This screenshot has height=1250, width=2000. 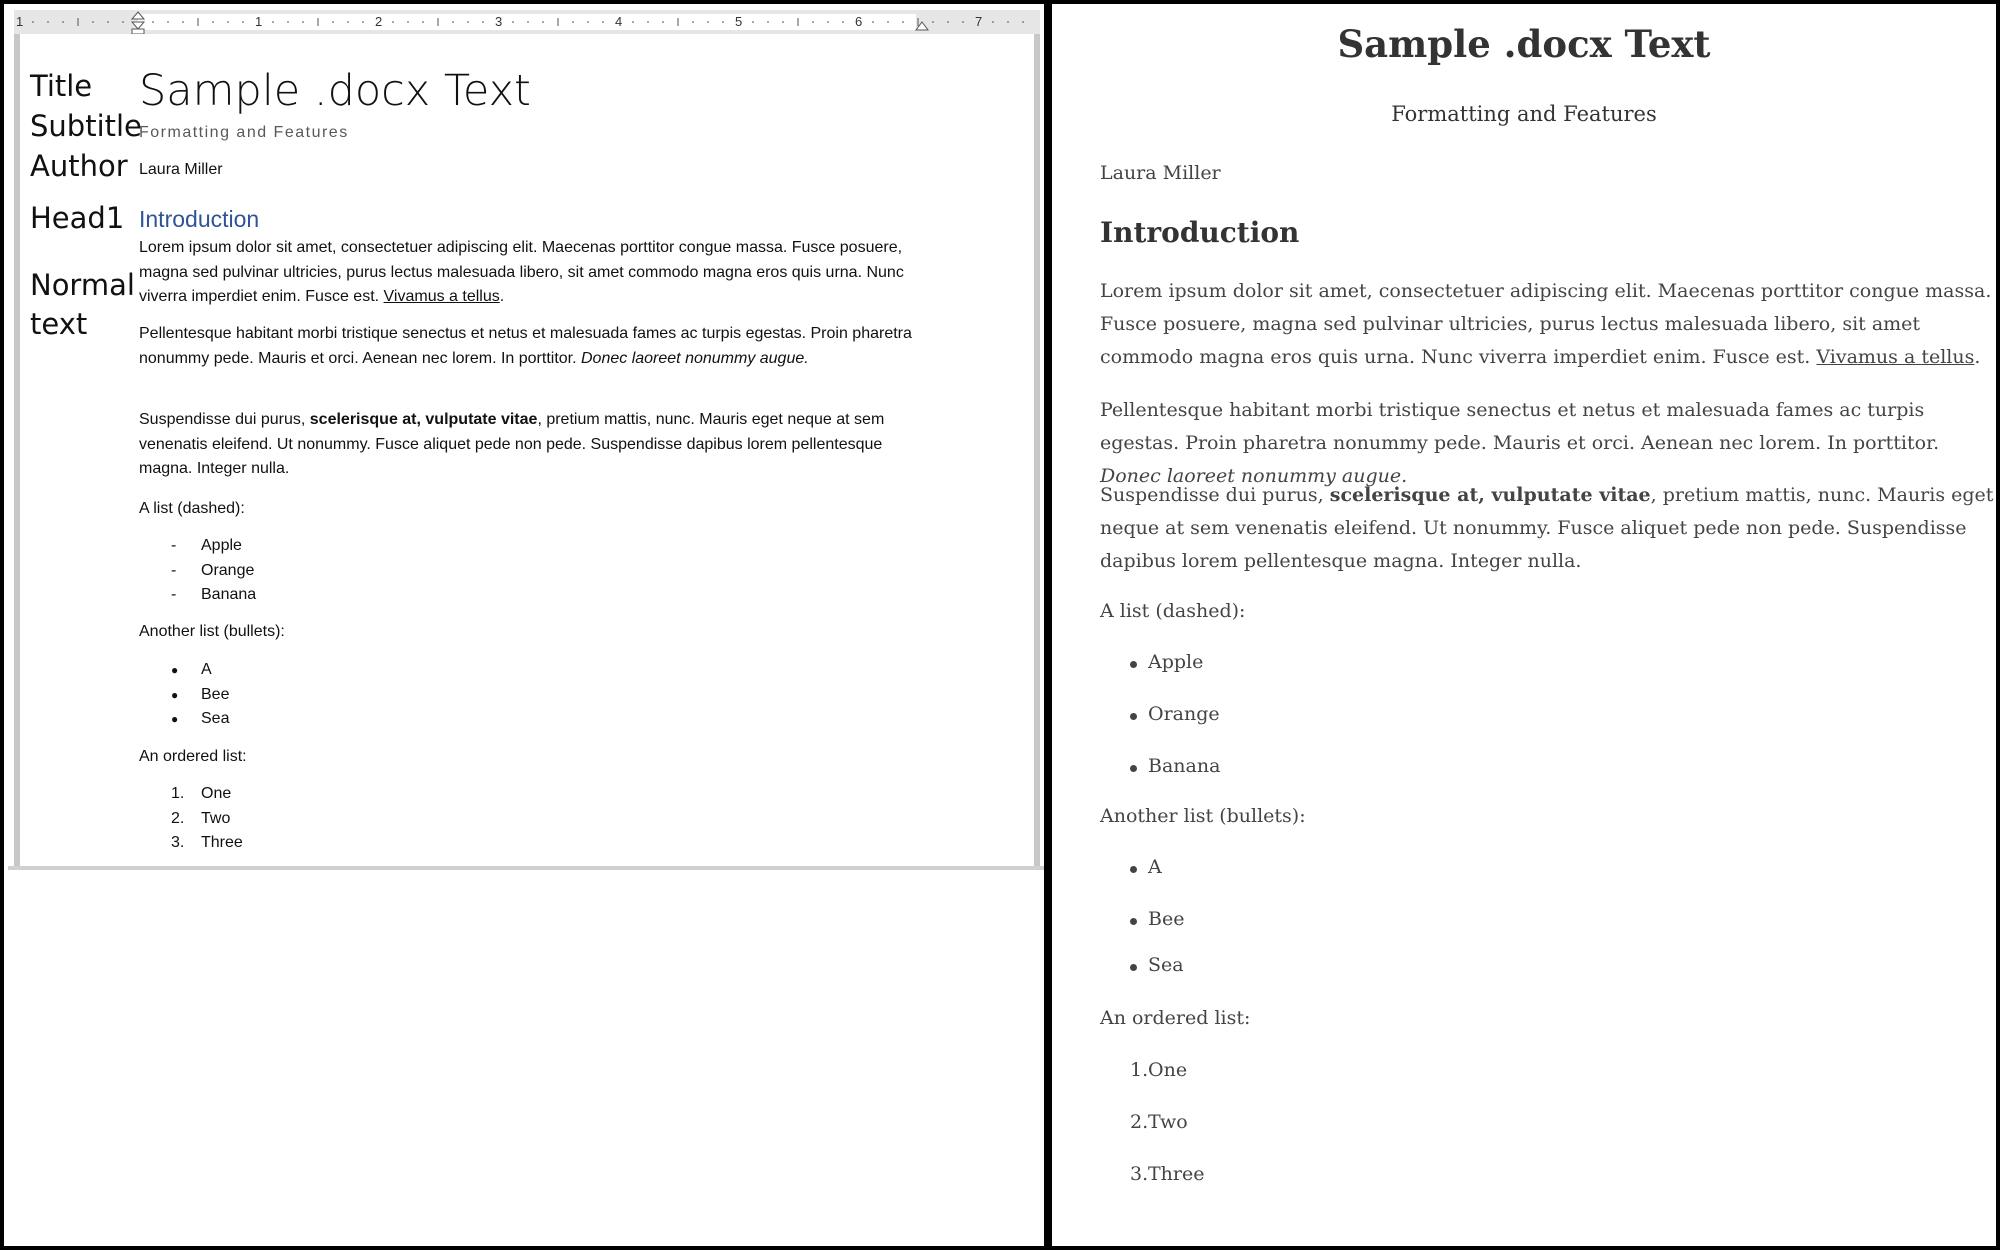 What do you see at coordinates (526, 868) in the screenshot?
I see `page-bottom-edge` at bounding box center [526, 868].